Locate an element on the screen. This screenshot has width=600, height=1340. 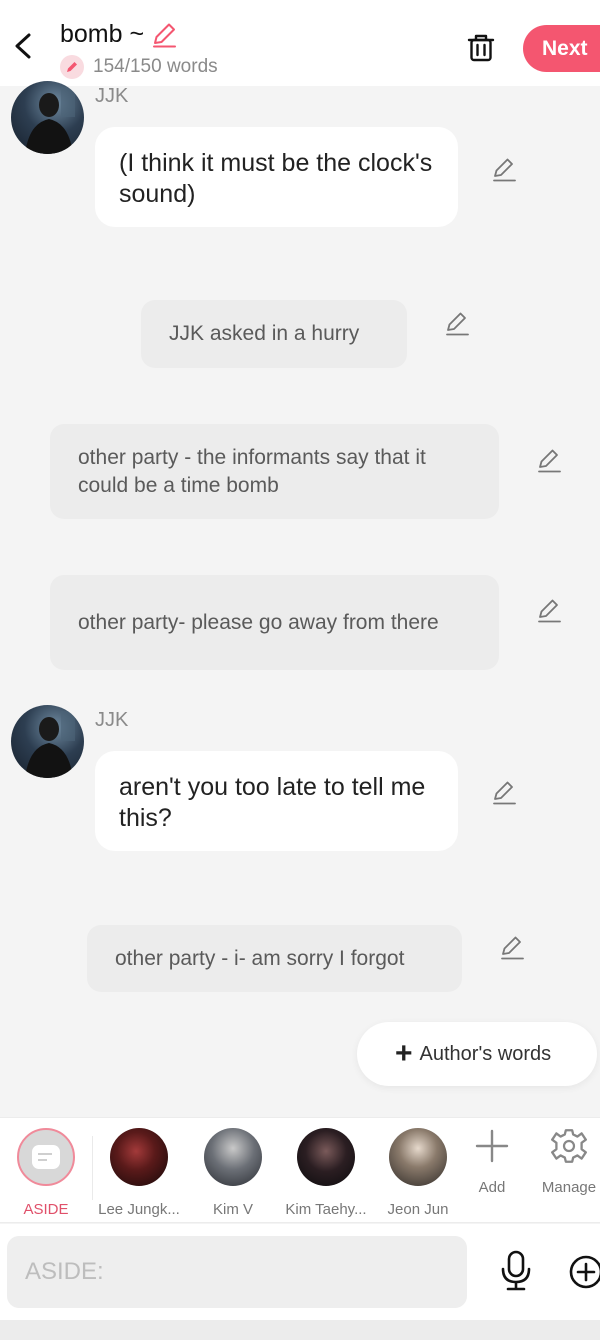
narration-bubble: JJK asked in a hurry is located at coordinates (274, 334).